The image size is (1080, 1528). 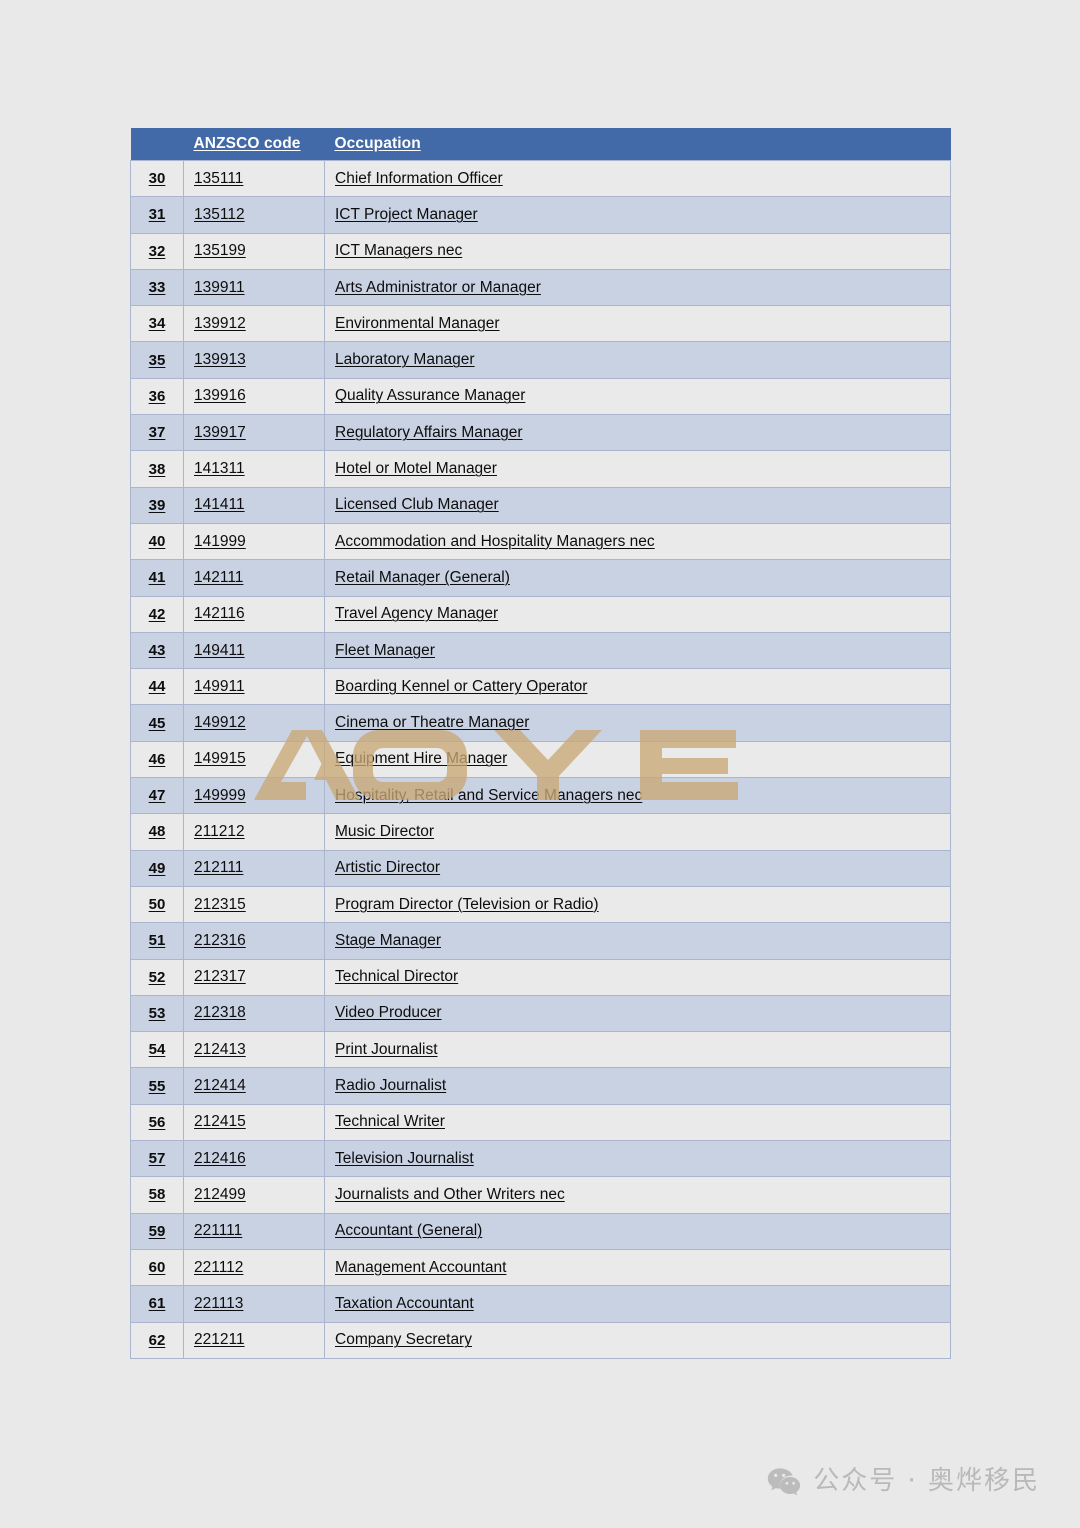 What do you see at coordinates (540, 433) in the screenshot?
I see `table-row: 37 139917 Regulatory Affairs Manager` at bounding box center [540, 433].